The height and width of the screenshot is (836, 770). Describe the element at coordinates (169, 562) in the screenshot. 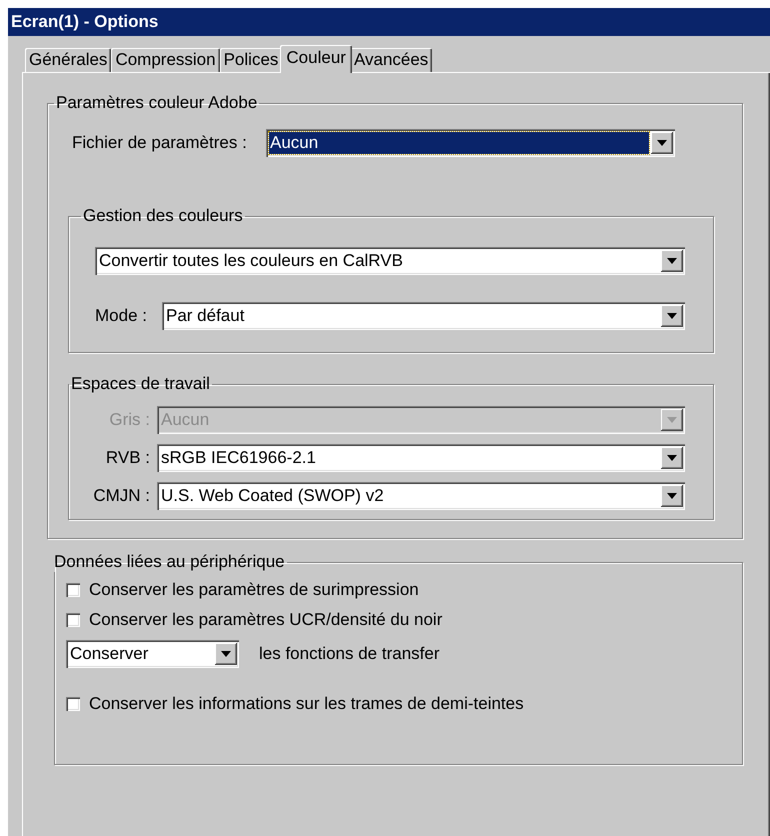

I see `group-title: Données liées au périphérique` at that location.